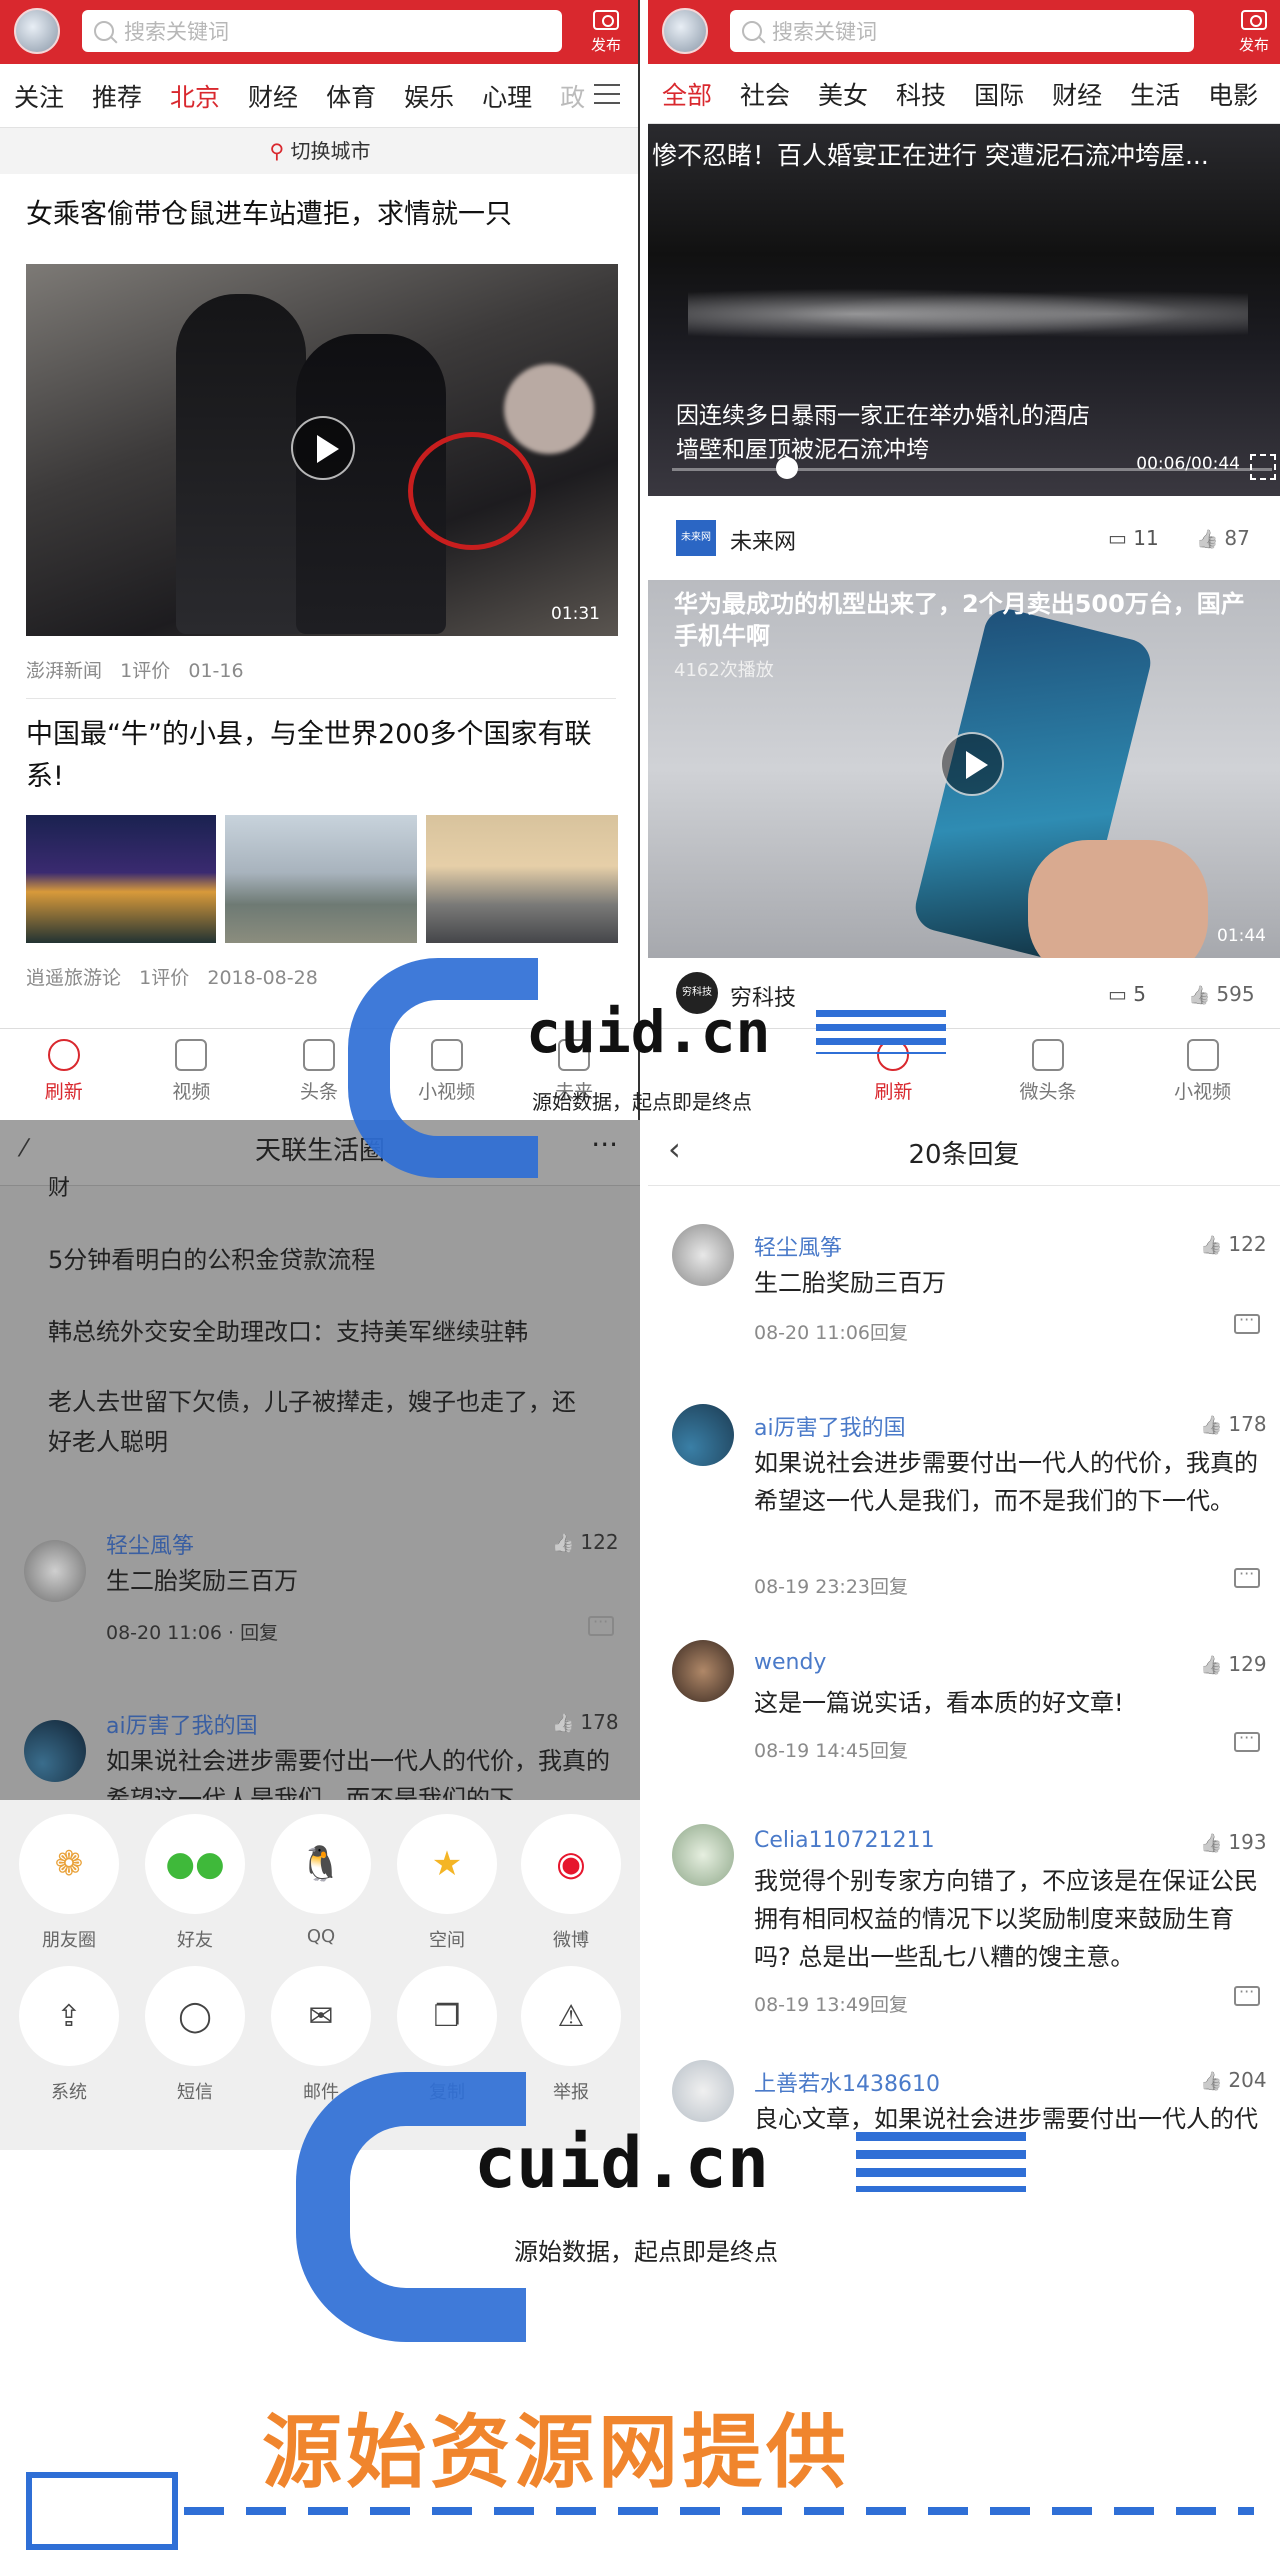  I want to click on source-name: 未来网, so click(763, 540).